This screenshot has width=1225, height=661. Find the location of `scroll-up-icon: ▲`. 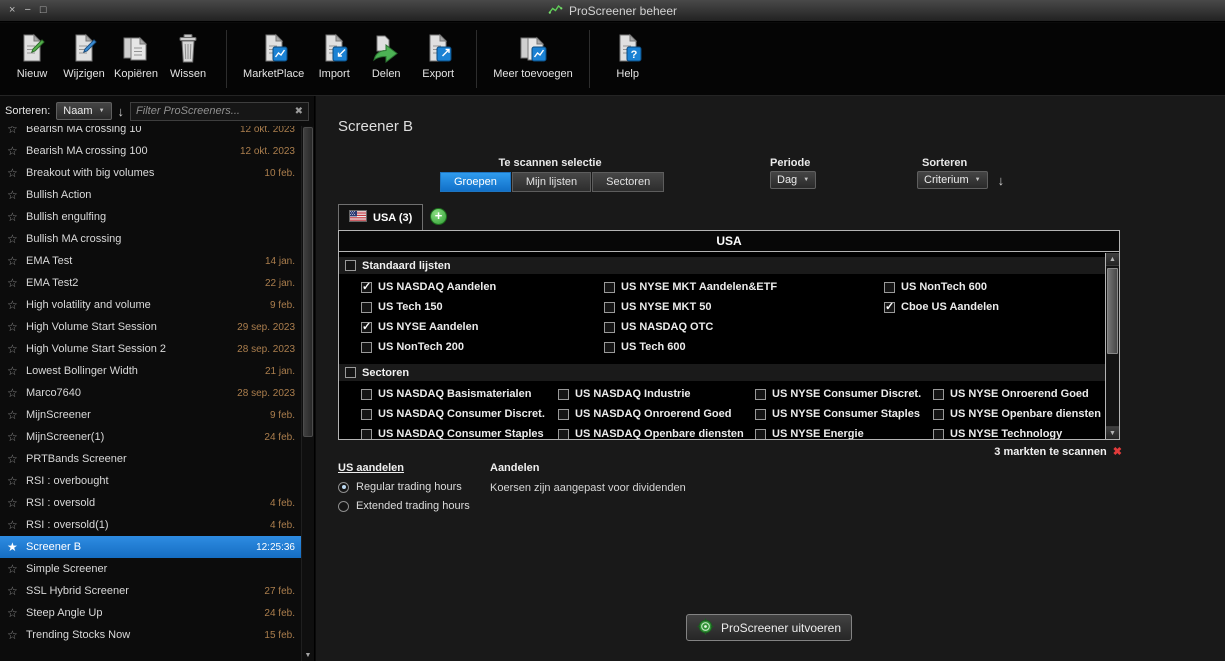

scroll-up-icon: ▲ is located at coordinates (1112, 259).